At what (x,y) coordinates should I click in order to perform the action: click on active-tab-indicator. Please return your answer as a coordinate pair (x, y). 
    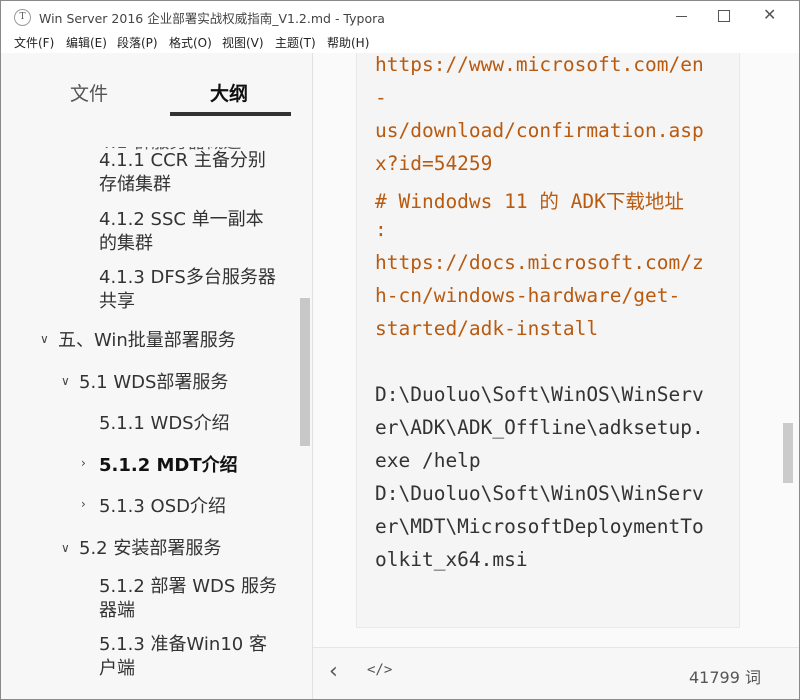
    Looking at the image, I should click on (230, 114).